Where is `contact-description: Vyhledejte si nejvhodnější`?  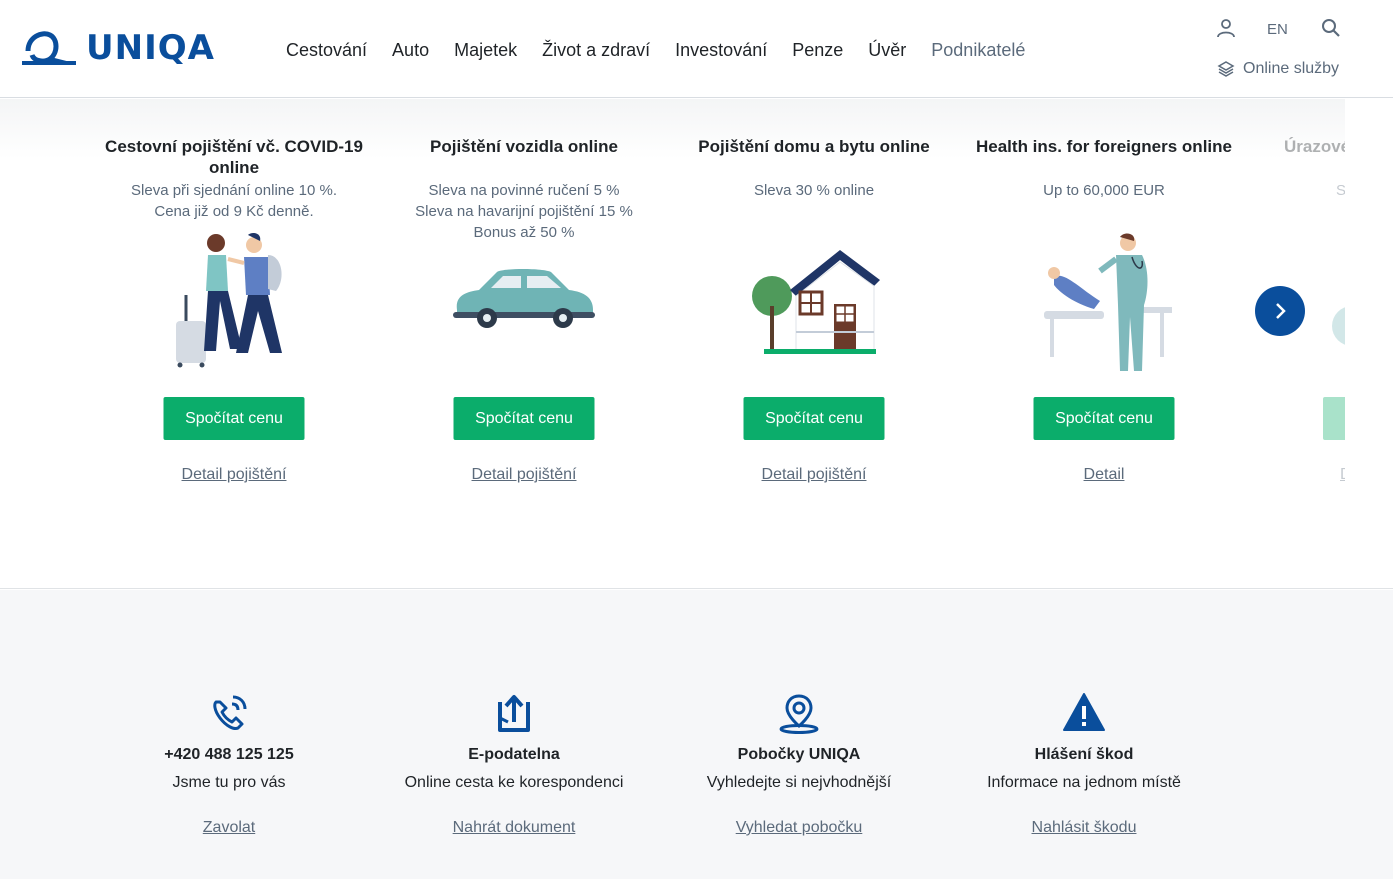
contact-description: Vyhledejte si nejvhodnější is located at coordinates (799, 782).